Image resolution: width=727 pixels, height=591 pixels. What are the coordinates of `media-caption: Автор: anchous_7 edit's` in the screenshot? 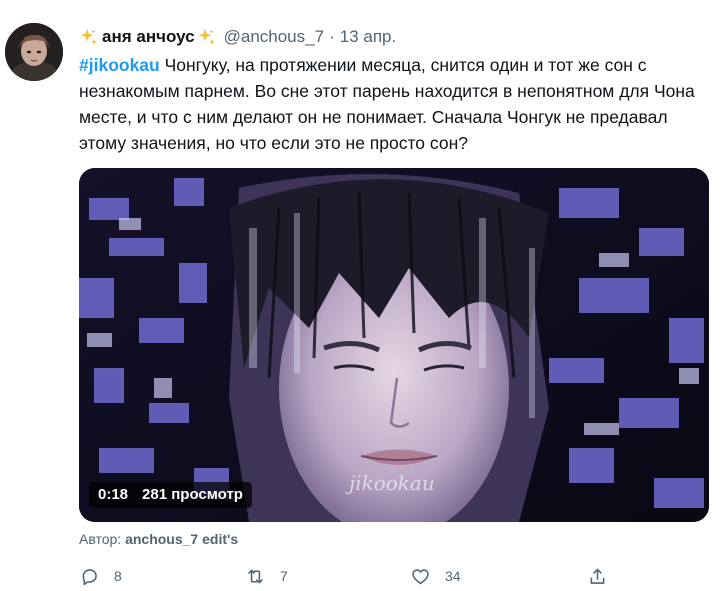 It's located at (158, 539).